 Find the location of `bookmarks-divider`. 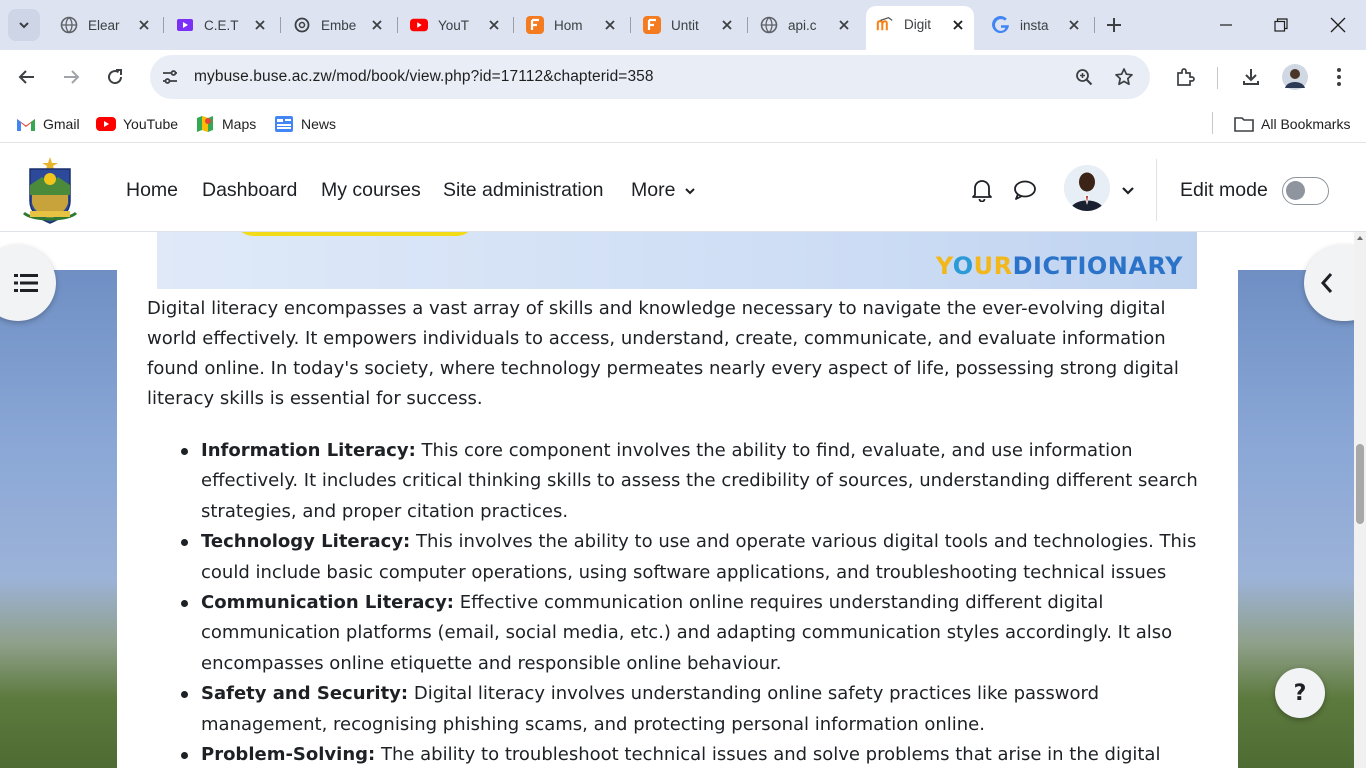

bookmarks-divider is located at coordinates (1212, 123).